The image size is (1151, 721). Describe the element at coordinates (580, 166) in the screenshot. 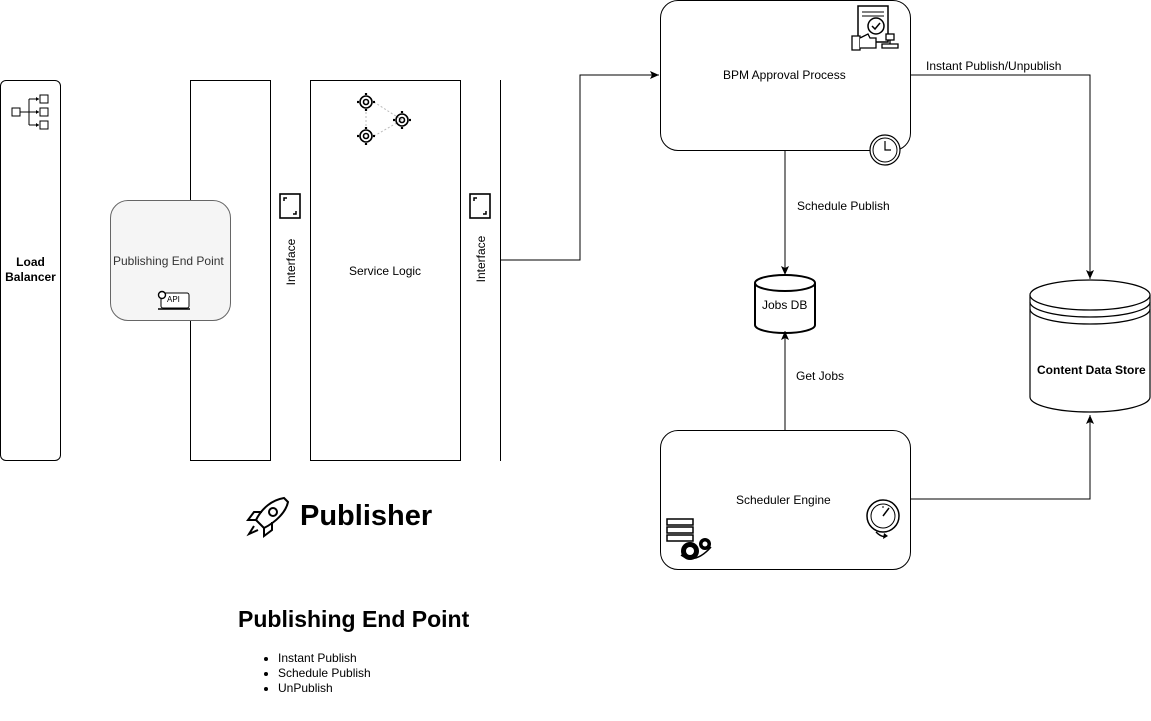

I see `edge-interface-to-bpm` at that location.